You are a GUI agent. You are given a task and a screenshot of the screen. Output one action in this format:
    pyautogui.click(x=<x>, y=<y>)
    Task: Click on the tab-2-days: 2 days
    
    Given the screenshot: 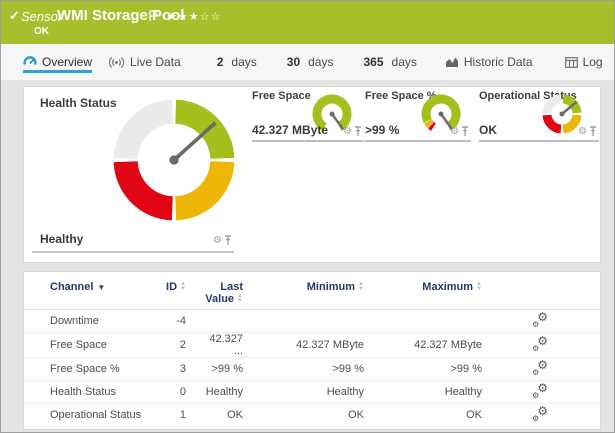 What is the action you would take?
    pyautogui.click(x=237, y=62)
    